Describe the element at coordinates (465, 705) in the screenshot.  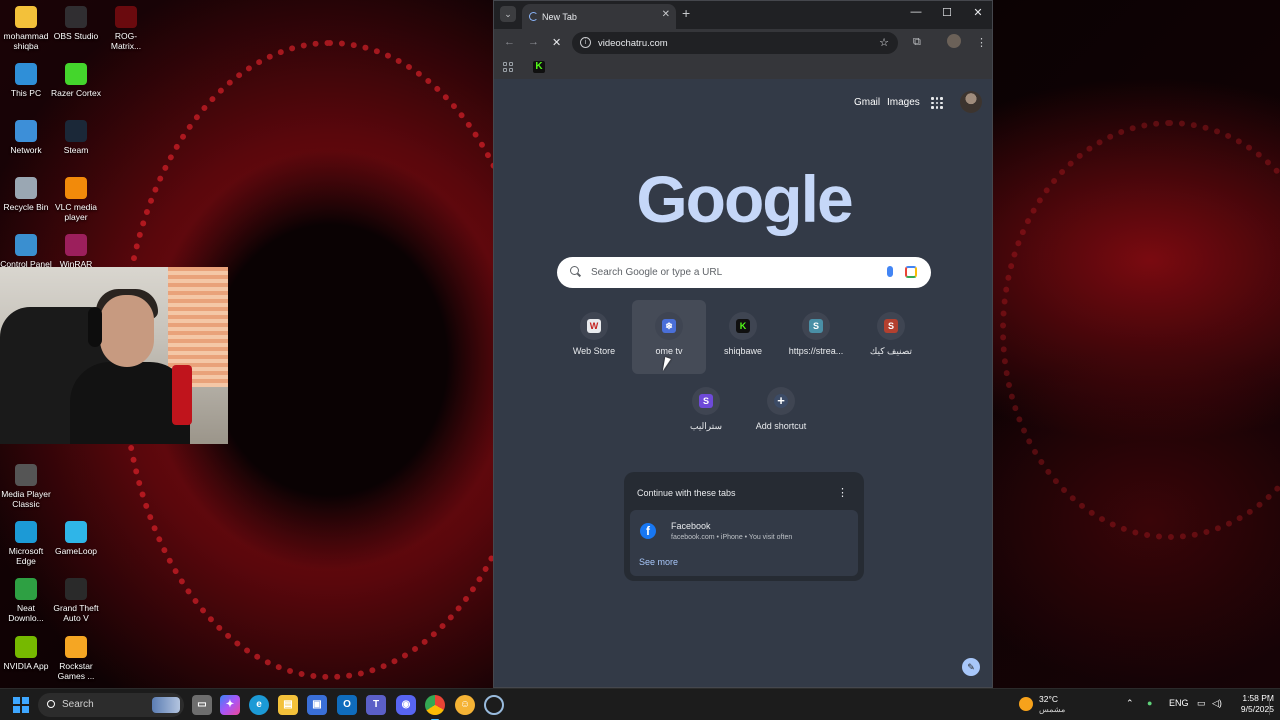
I see `app-notification-icon: ☺` at that location.